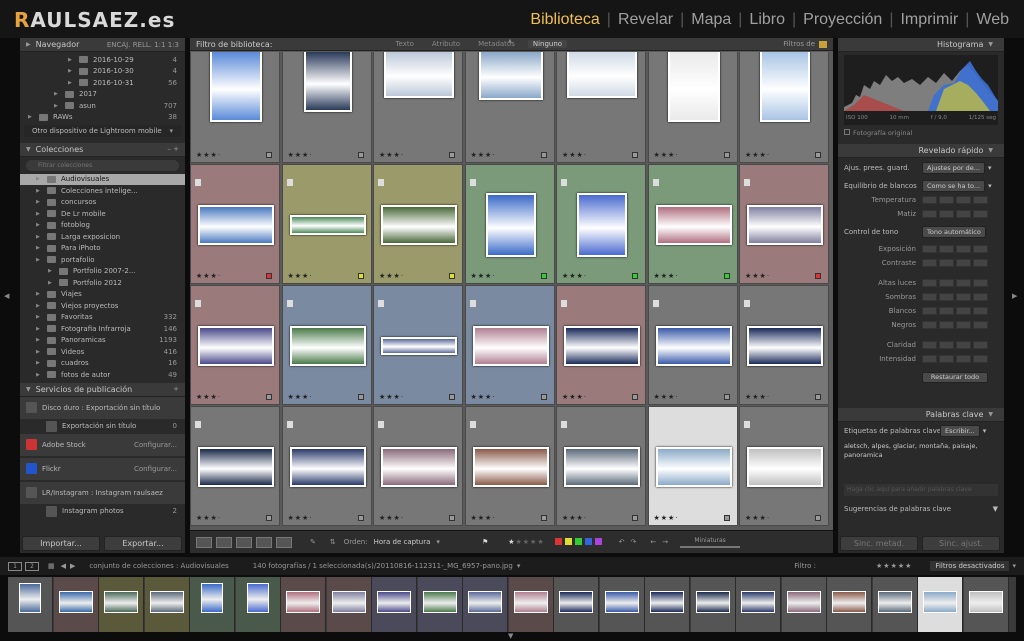 The height and width of the screenshot is (641, 1024). Describe the element at coordinates (446, 44) in the screenshot. I see `filter-atributo: Atributo` at that location.